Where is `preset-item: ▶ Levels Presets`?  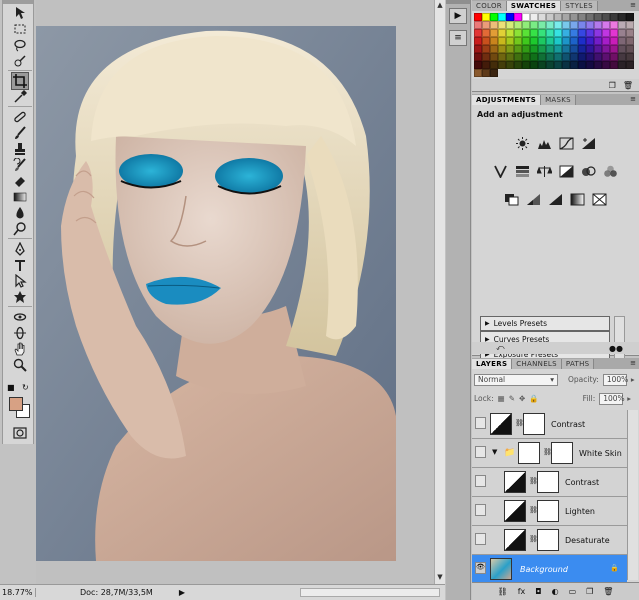 preset-item: ▶ Levels Presets is located at coordinates (545, 324).